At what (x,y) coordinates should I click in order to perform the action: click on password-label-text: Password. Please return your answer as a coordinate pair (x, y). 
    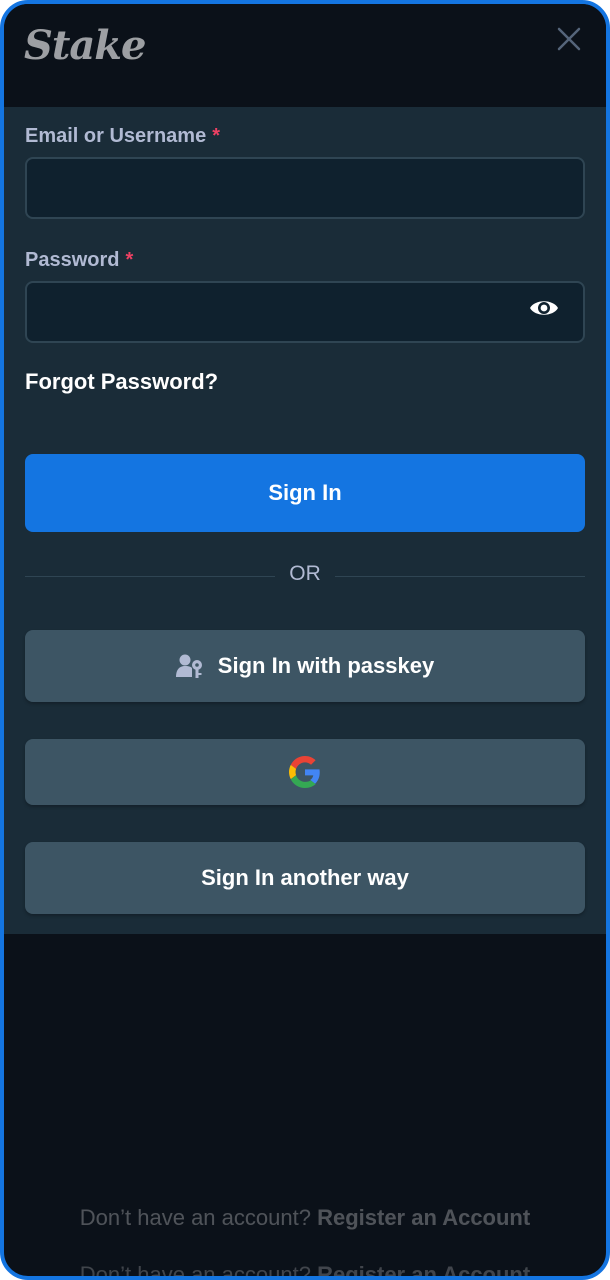
    Looking at the image, I should click on (72, 260).